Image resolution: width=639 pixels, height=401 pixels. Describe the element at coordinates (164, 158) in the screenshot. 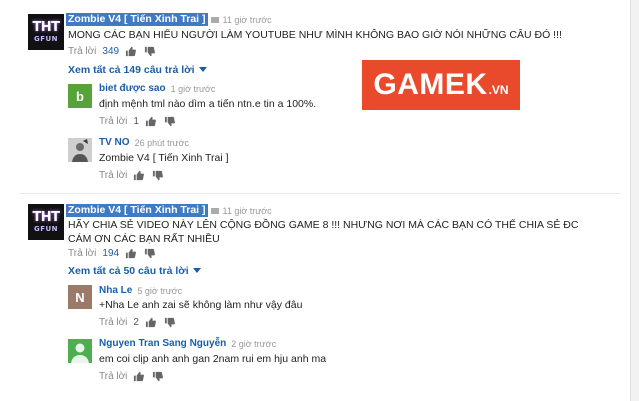

I see `reply-text: Zombie V4 [ Tiến Xinh Trai ]` at that location.